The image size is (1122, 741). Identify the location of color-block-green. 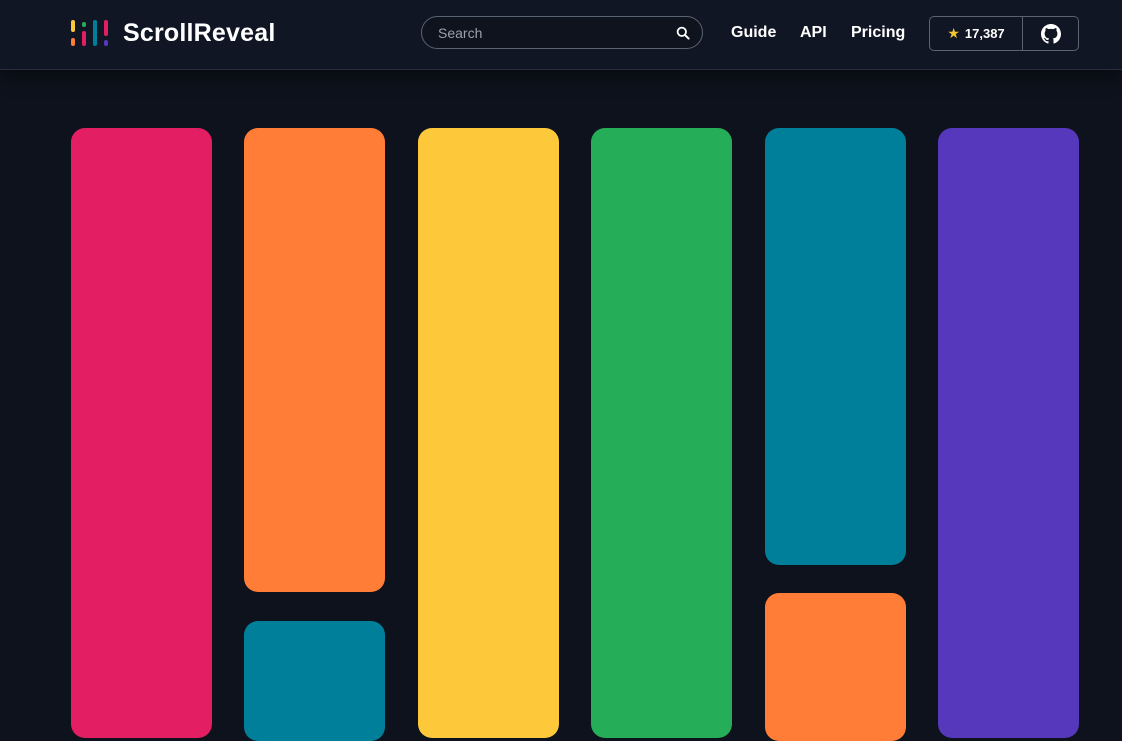
(661, 433).